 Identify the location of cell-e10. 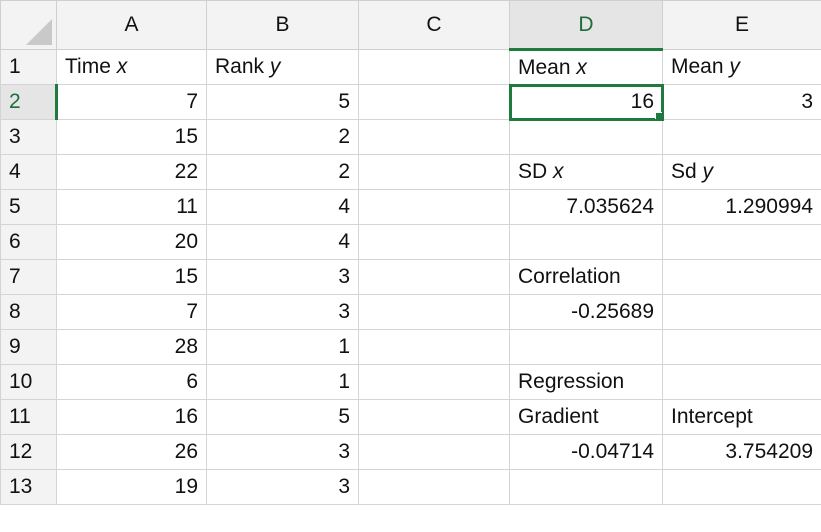
(741, 382).